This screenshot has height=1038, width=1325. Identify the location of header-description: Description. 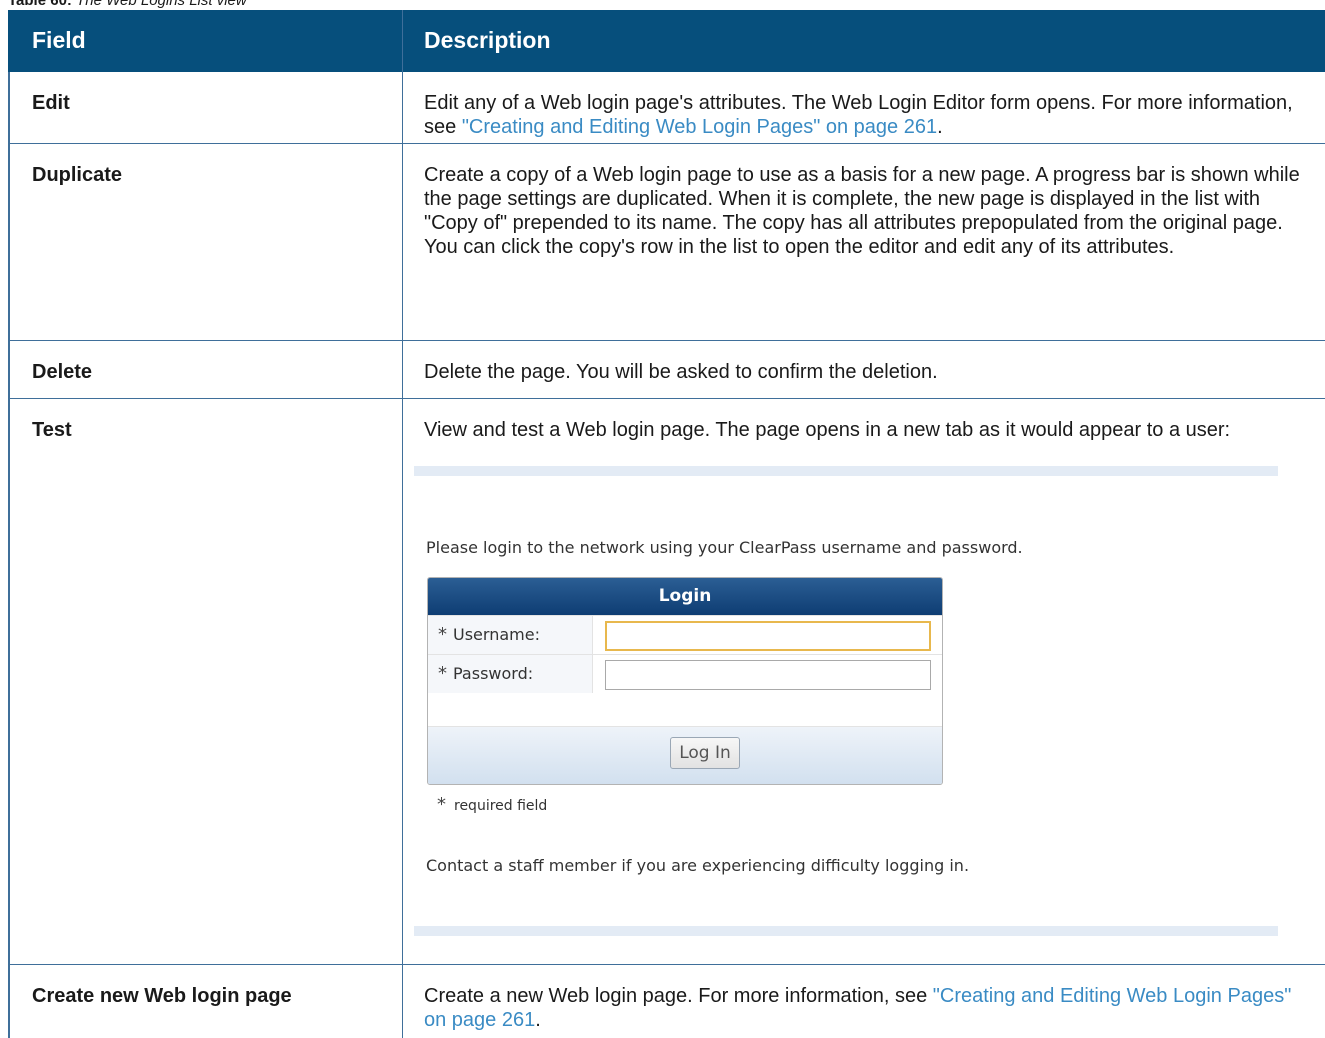
(487, 40).